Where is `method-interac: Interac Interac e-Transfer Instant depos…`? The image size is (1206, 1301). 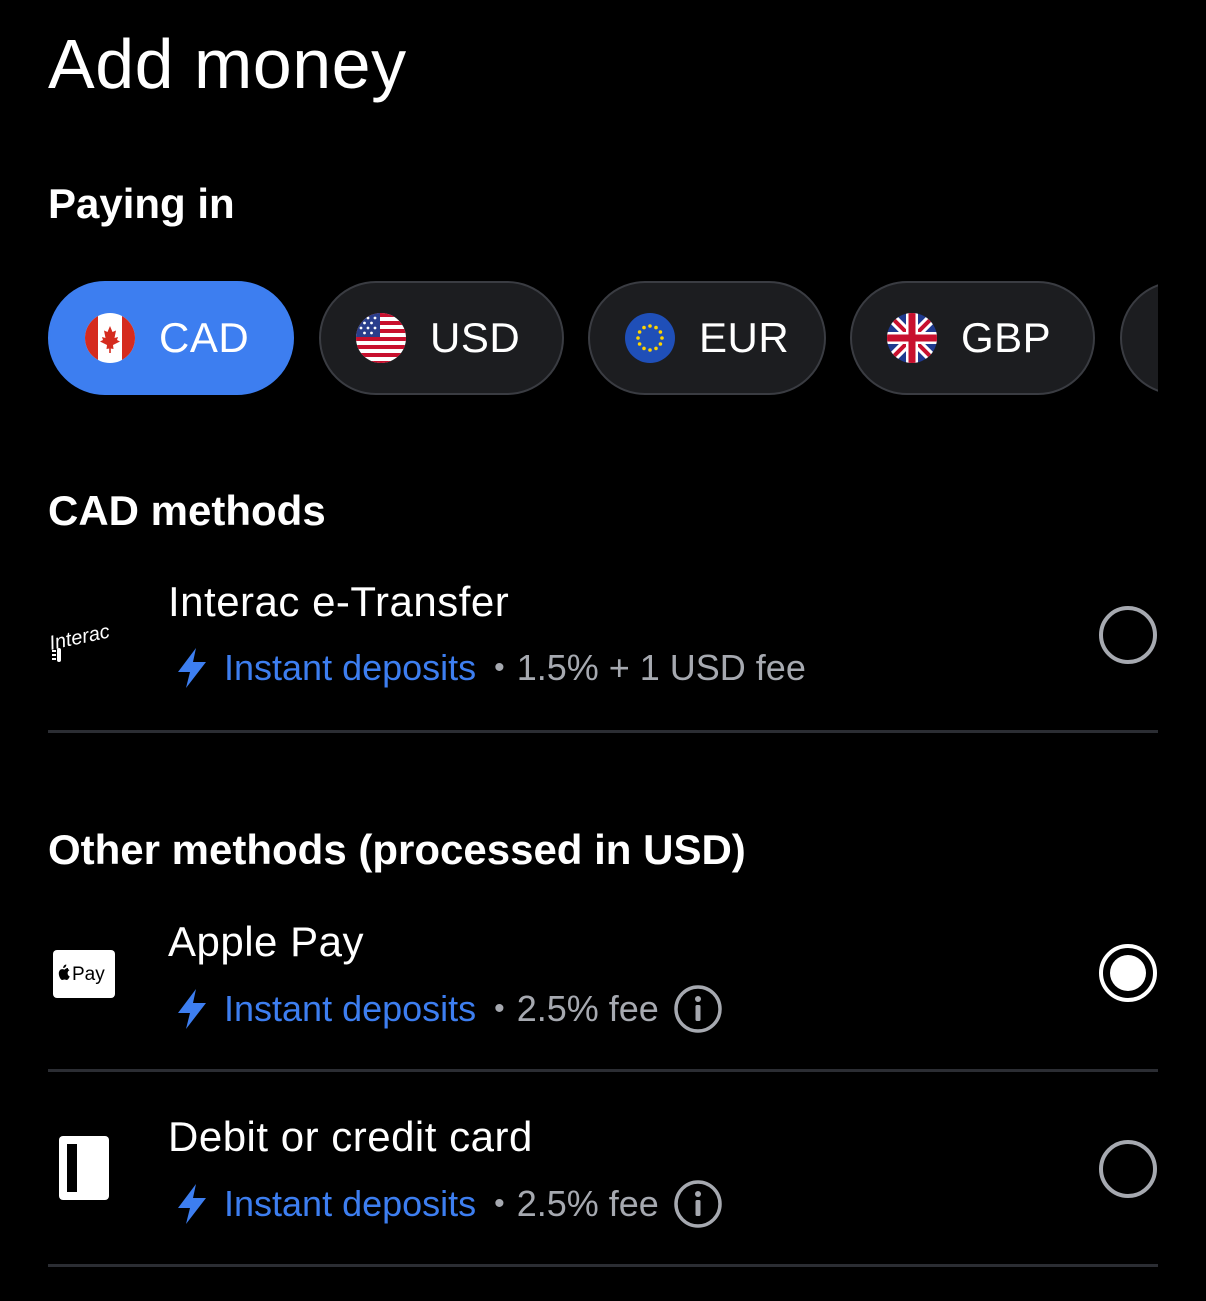
method-interac: Interac Interac e-Transfer Instant depos… is located at coordinates (602, 637).